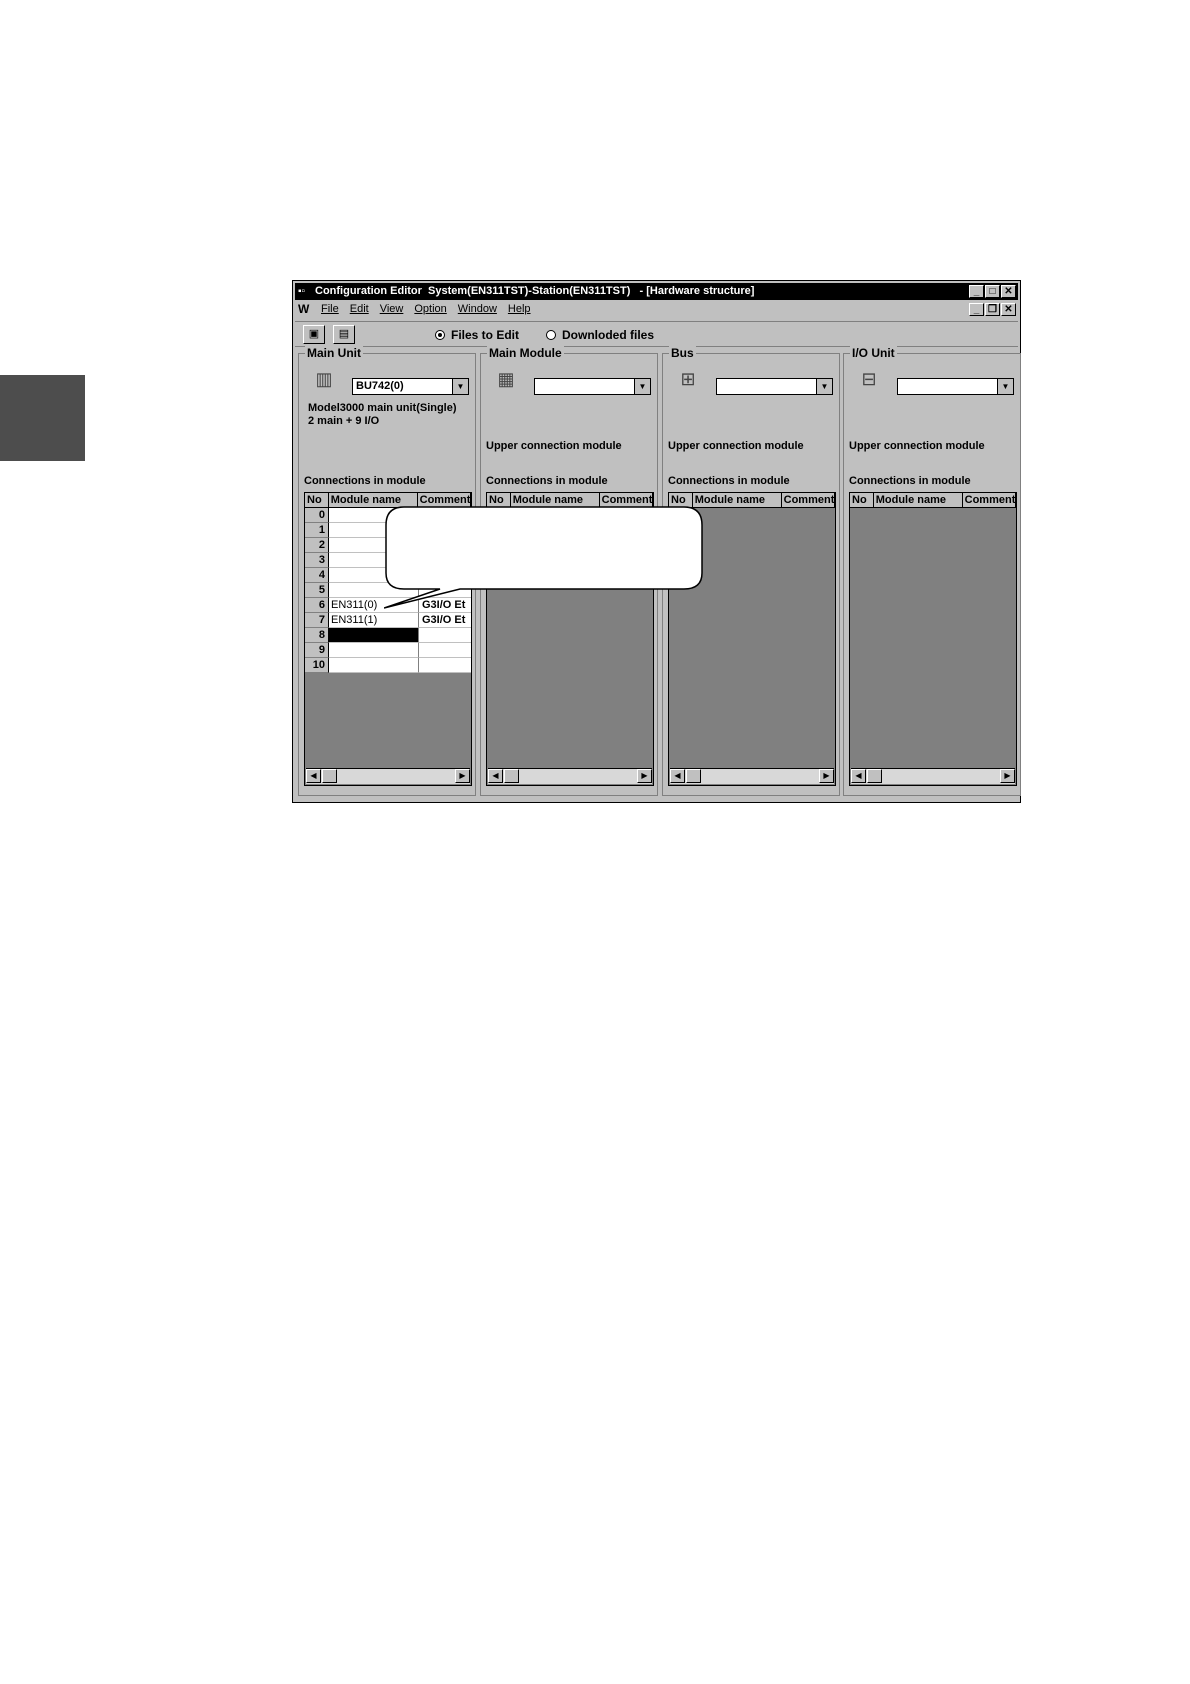 The width and height of the screenshot is (1190, 1684). Describe the element at coordinates (1008, 291) in the screenshot. I see `close-button: ✕` at that location.